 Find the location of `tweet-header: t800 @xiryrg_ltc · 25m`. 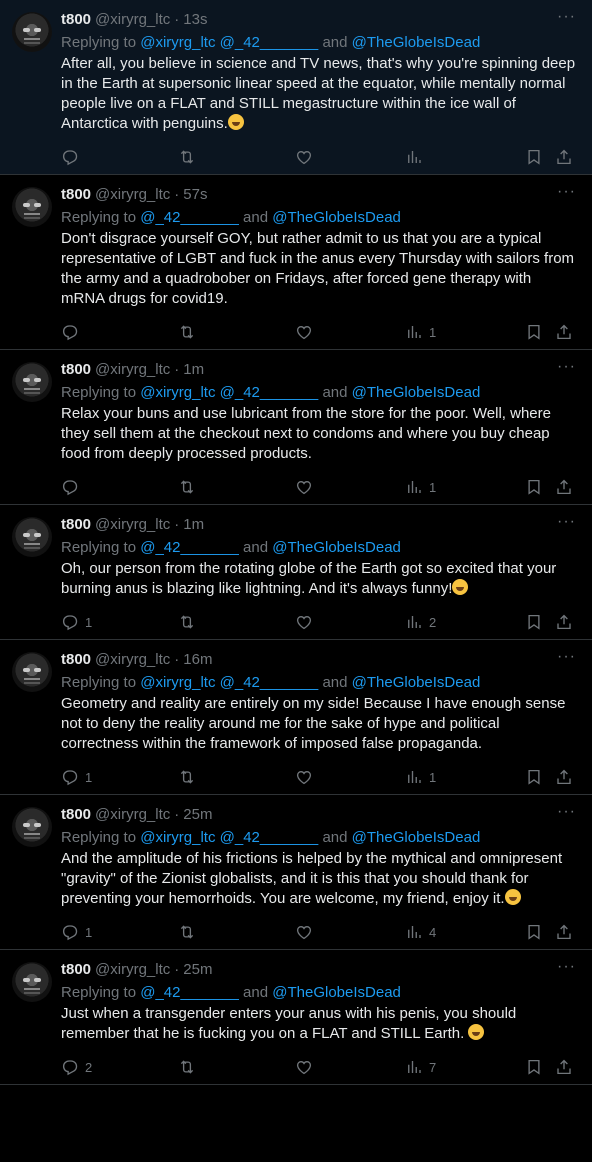

tweet-header: t800 @xiryrg_ltc · 25m is located at coordinates (318, 969).